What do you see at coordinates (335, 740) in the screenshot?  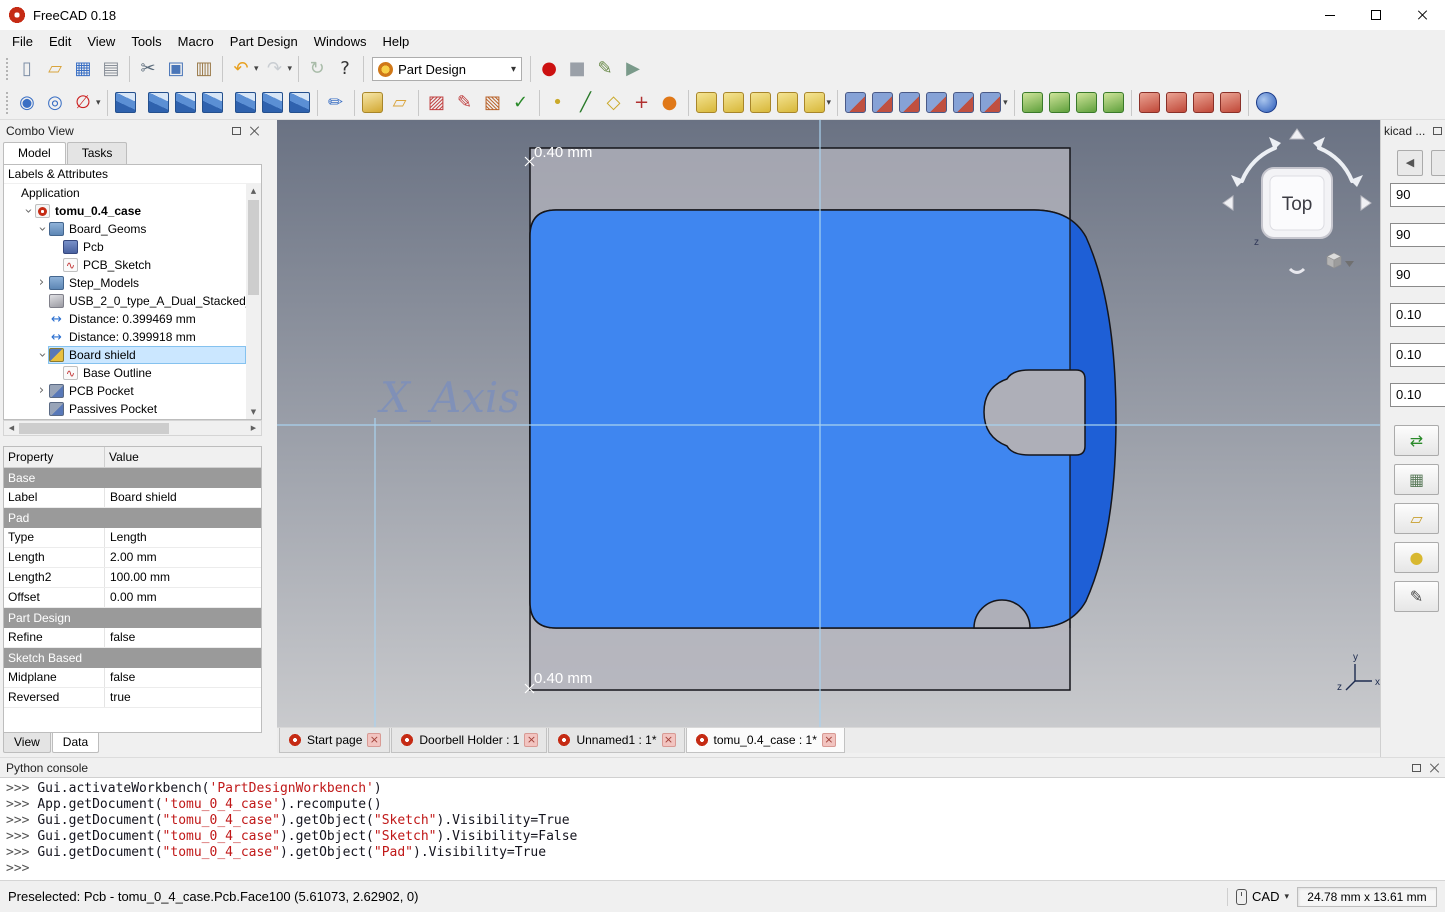 I see `document-tab-start-page: Start page ×` at bounding box center [335, 740].